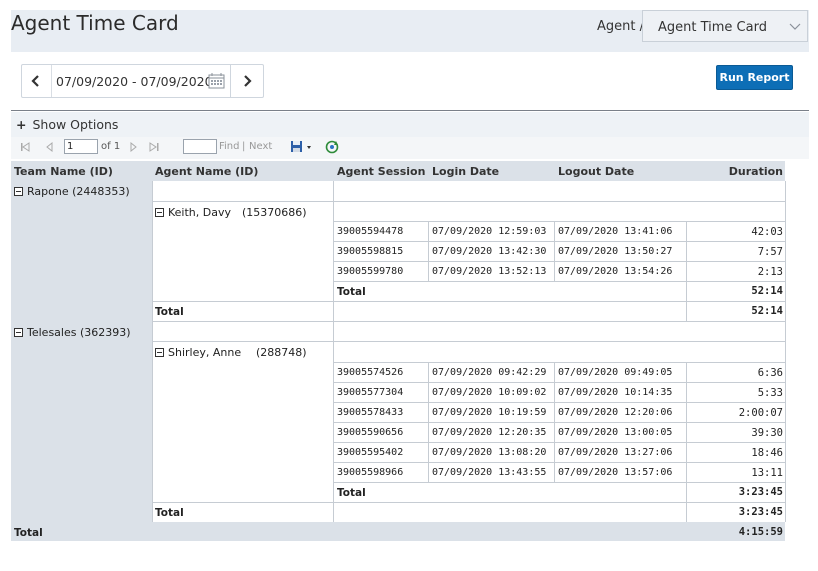  Describe the element at coordinates (489, 432) in the screenshot. I see `login-date: 07/09/2020 12:20:35` at that location.